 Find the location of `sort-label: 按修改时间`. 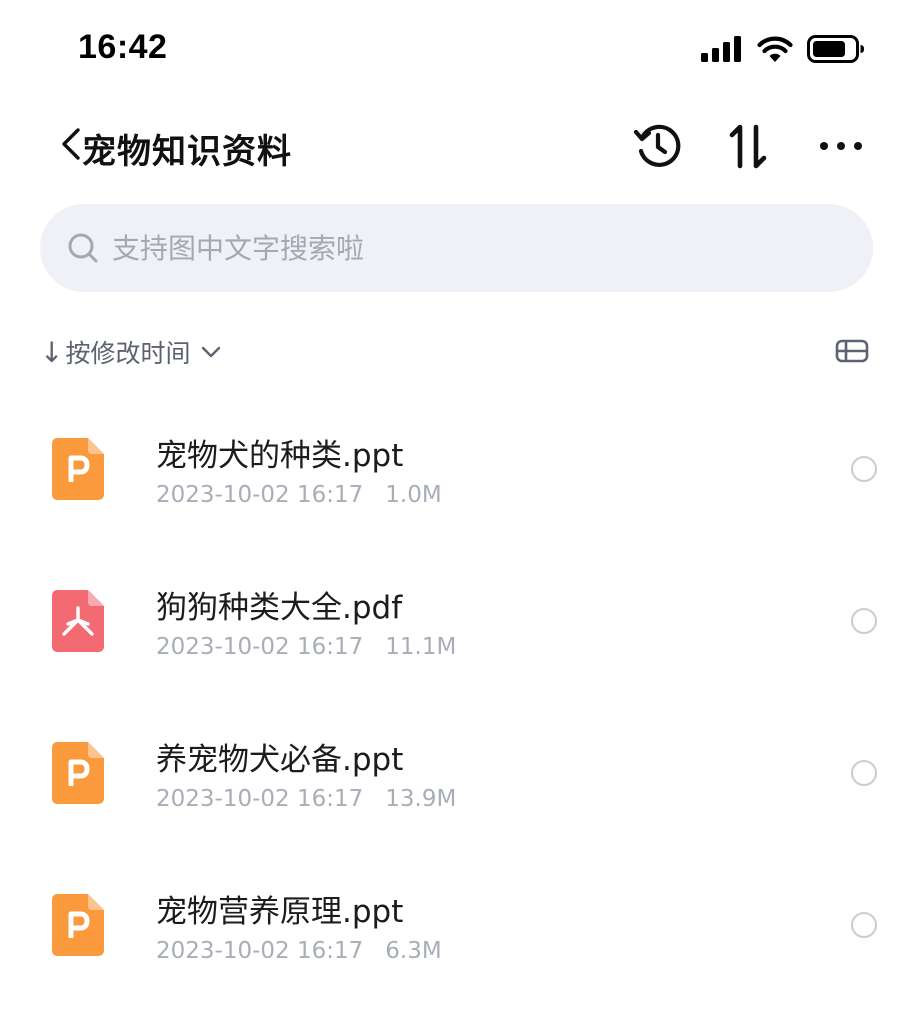

sort-label: 按修改时间 is located at coordinates (128, 353).